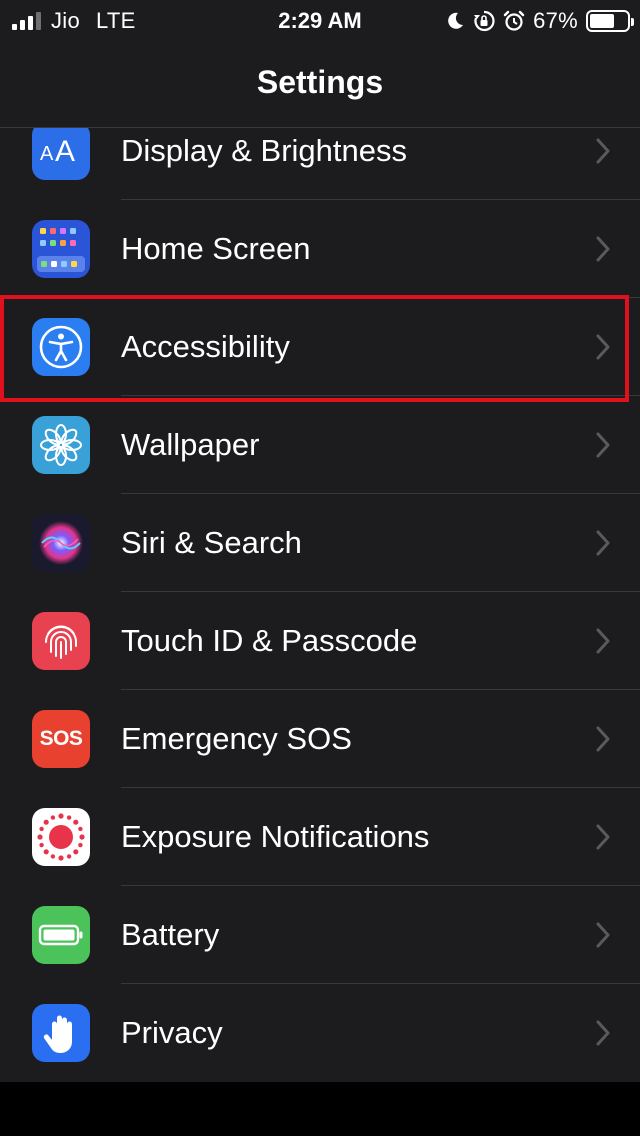 The image size is (640, 1136). Describe the element at coordinates (484, 21) in the screenshot. I see `rotation-lock-icon` at that location.